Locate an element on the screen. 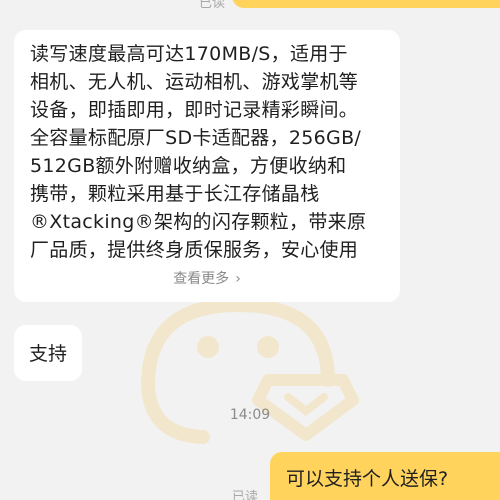 The image size is (500, 500). message-text: 支持 is located at coordinates (48, 354).